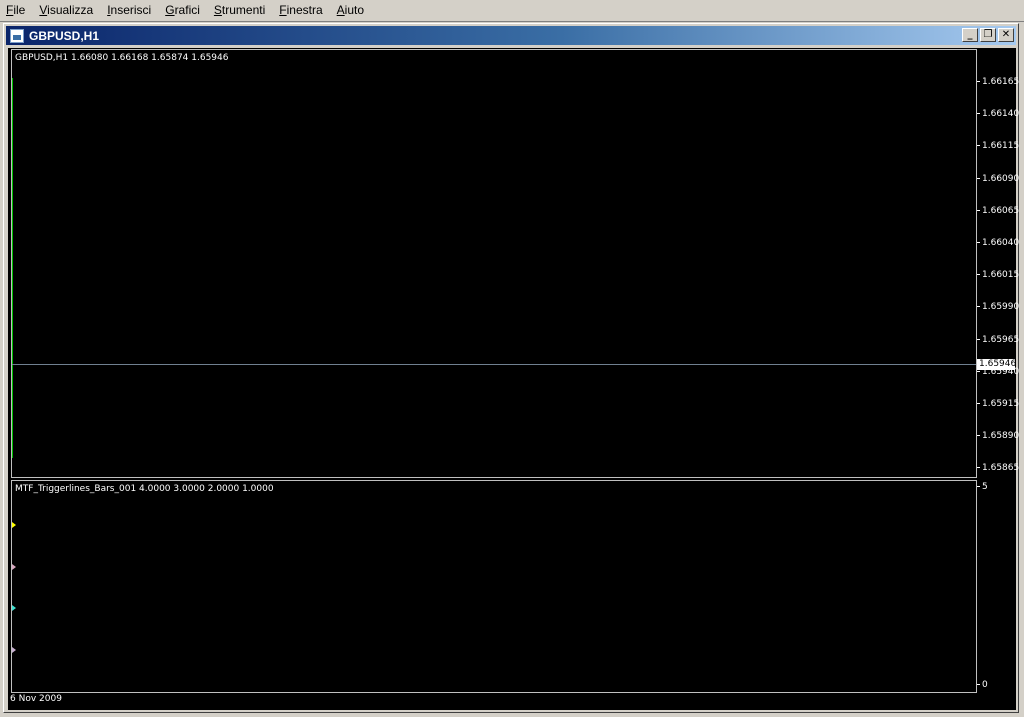 This screenshot has height=717, width=1024. Describe the element at coordinates (982, 685) in the screenshot. I see `indicator-tick-label: 0` at that location.